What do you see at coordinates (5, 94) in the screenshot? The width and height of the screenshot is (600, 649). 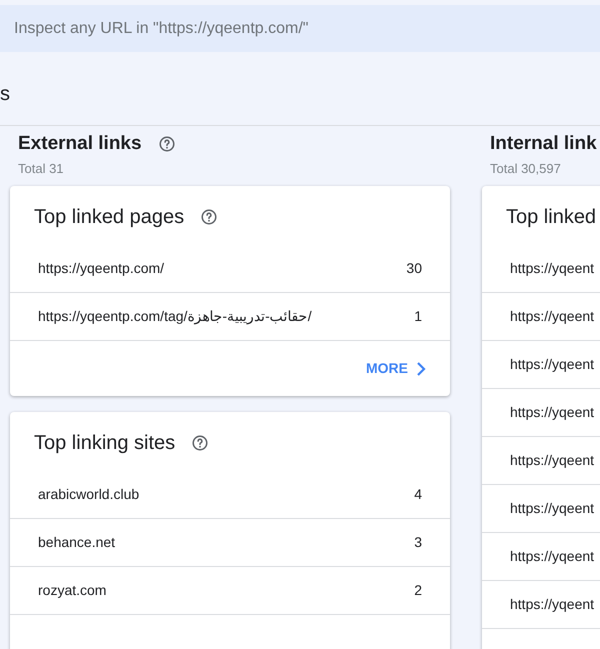 I see `page-title: s` at bounding box center [5, 94].